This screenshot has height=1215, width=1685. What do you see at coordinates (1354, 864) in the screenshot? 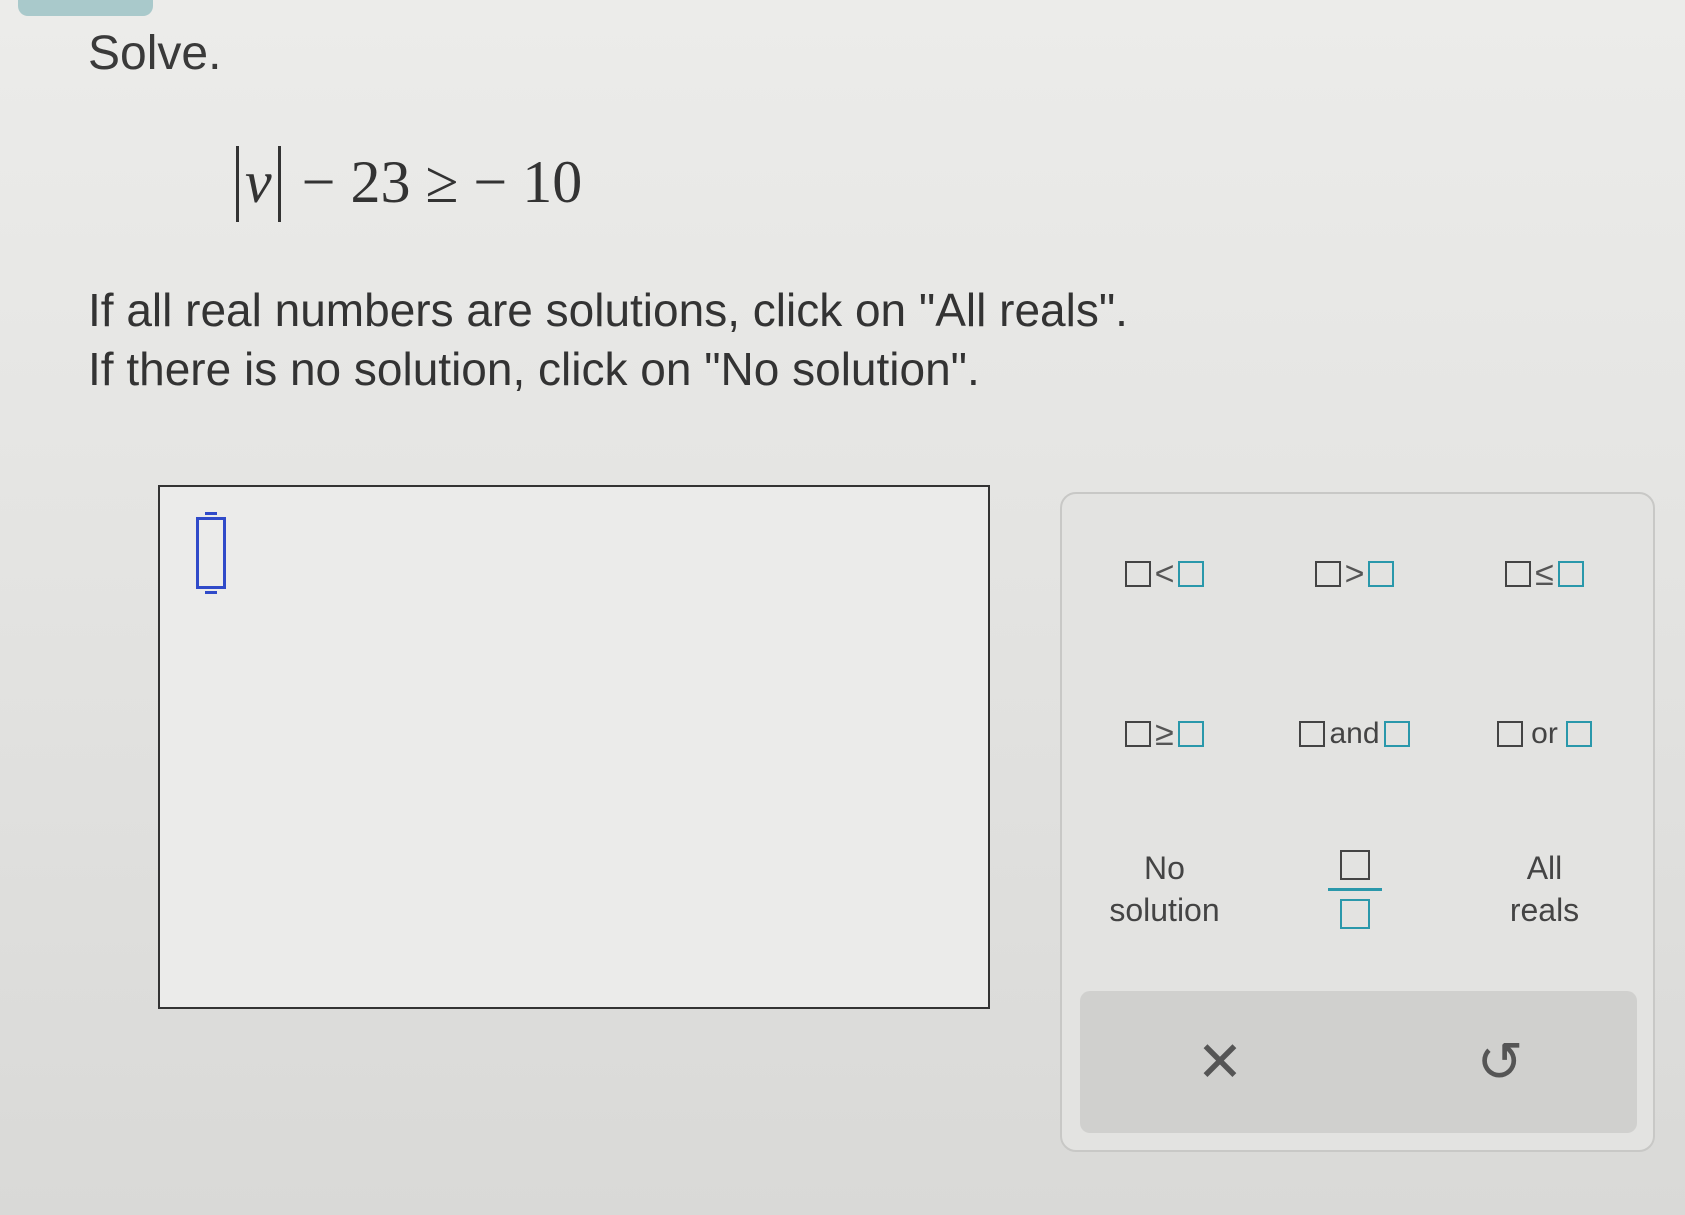
I see `numerator-square` at bounding box center [1354, 864].